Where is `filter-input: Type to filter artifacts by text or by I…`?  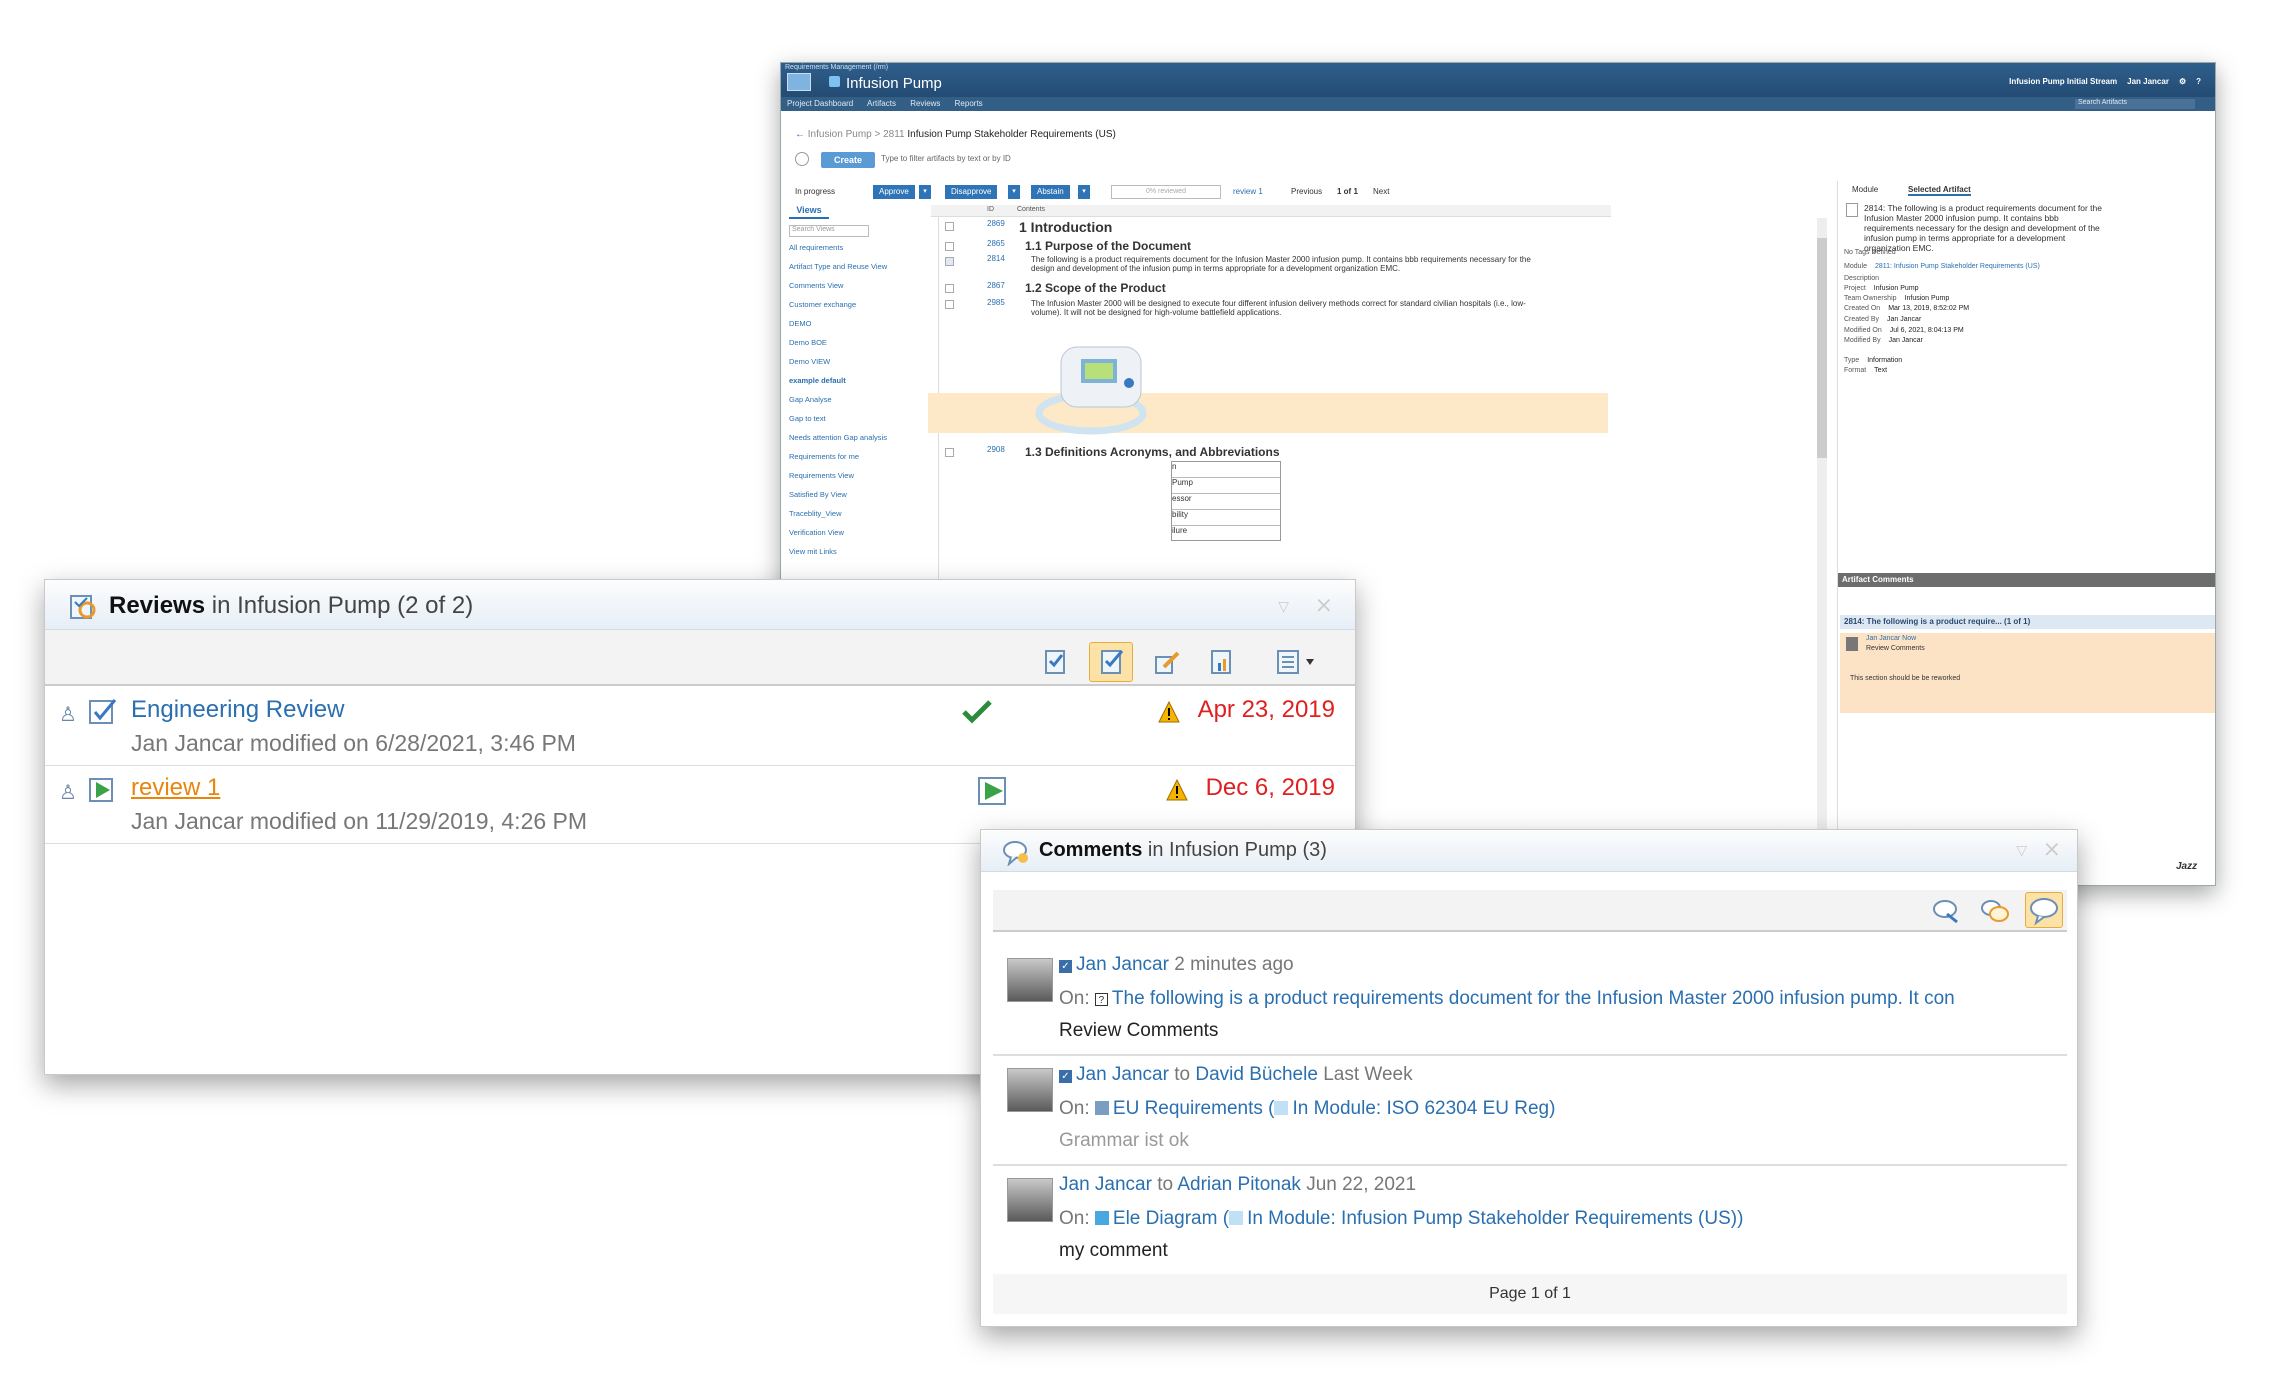 filter-input: Type to filter artifacts by text or by I… is located at coordinates (946, 158).